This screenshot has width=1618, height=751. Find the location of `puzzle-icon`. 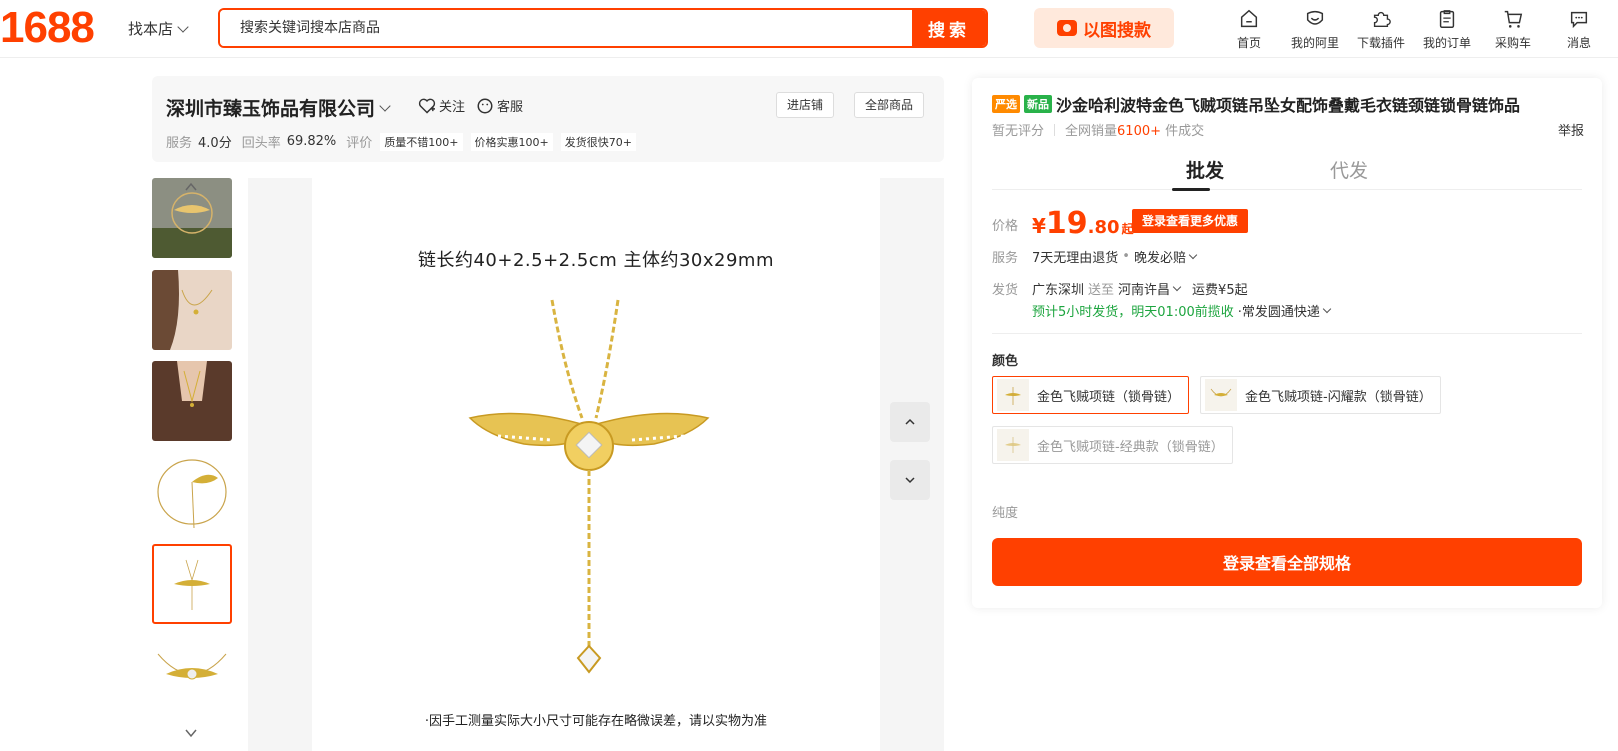

puzzle-icon is located at coordinates (1382, 19).